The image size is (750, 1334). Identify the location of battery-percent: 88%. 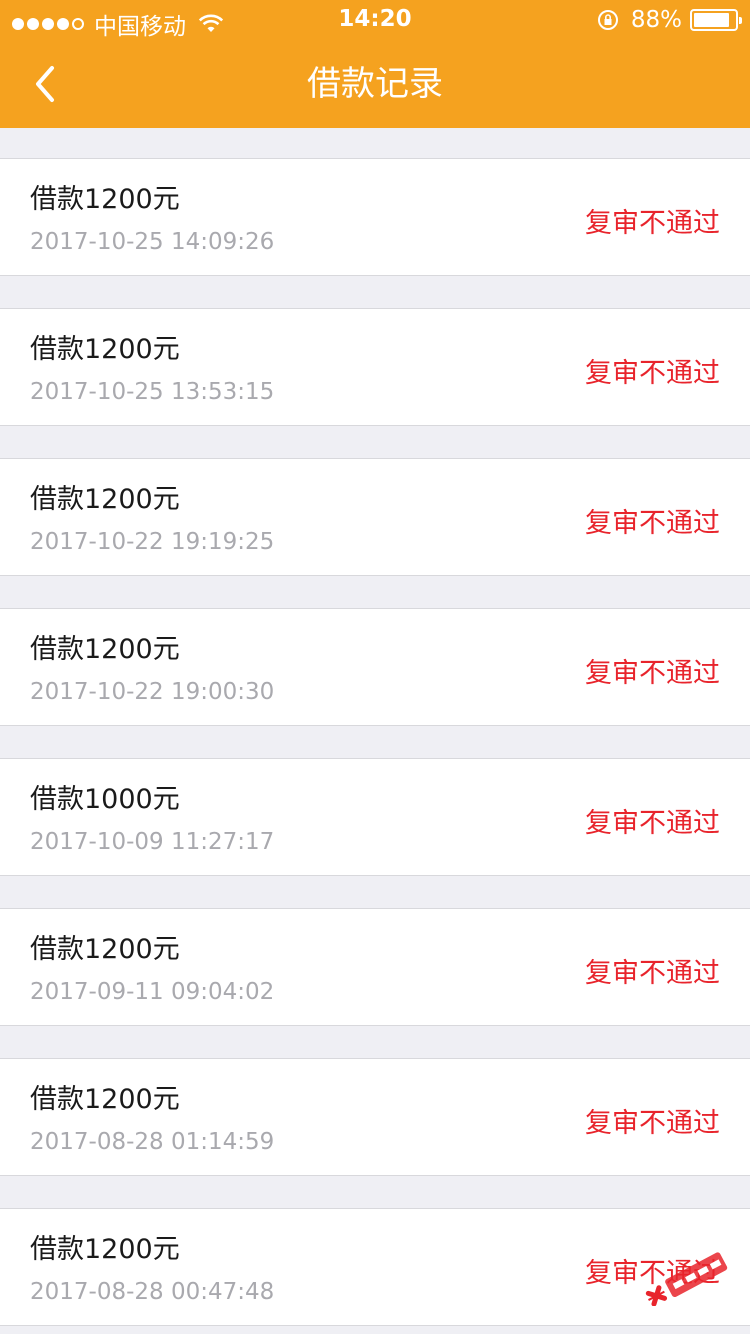
(656, 20).